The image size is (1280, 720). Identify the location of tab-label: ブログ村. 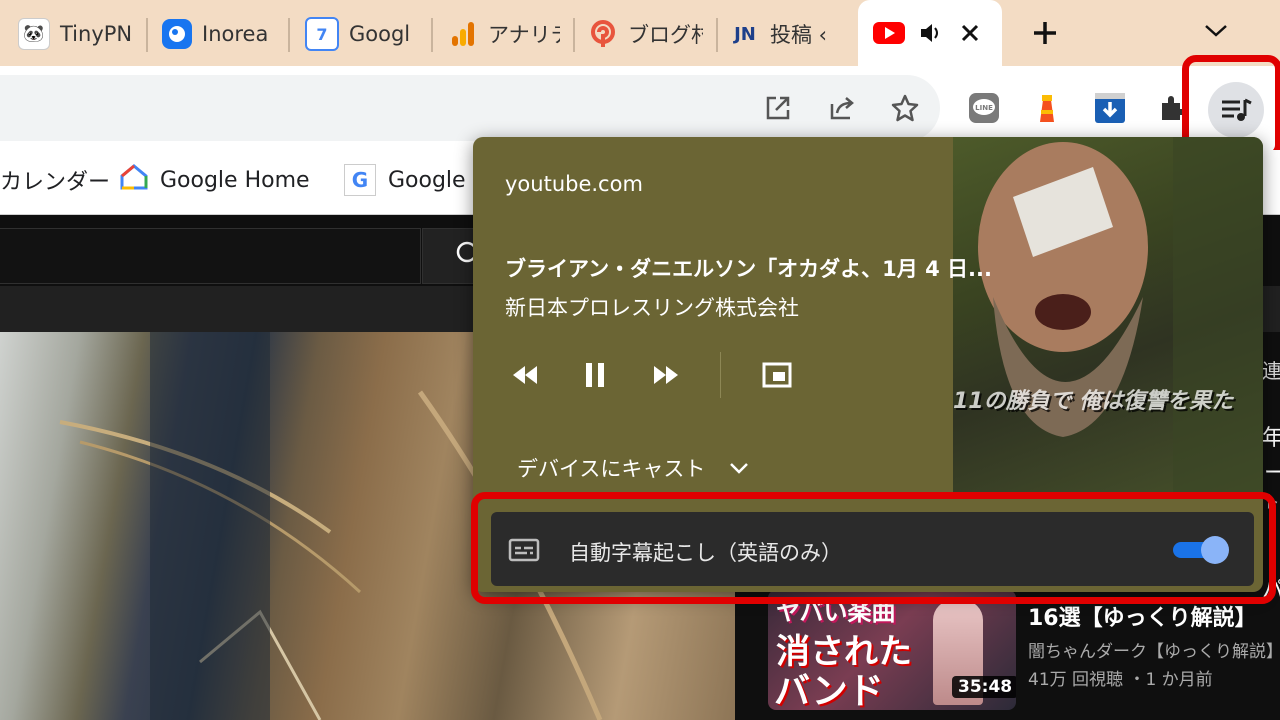
(665, 35).